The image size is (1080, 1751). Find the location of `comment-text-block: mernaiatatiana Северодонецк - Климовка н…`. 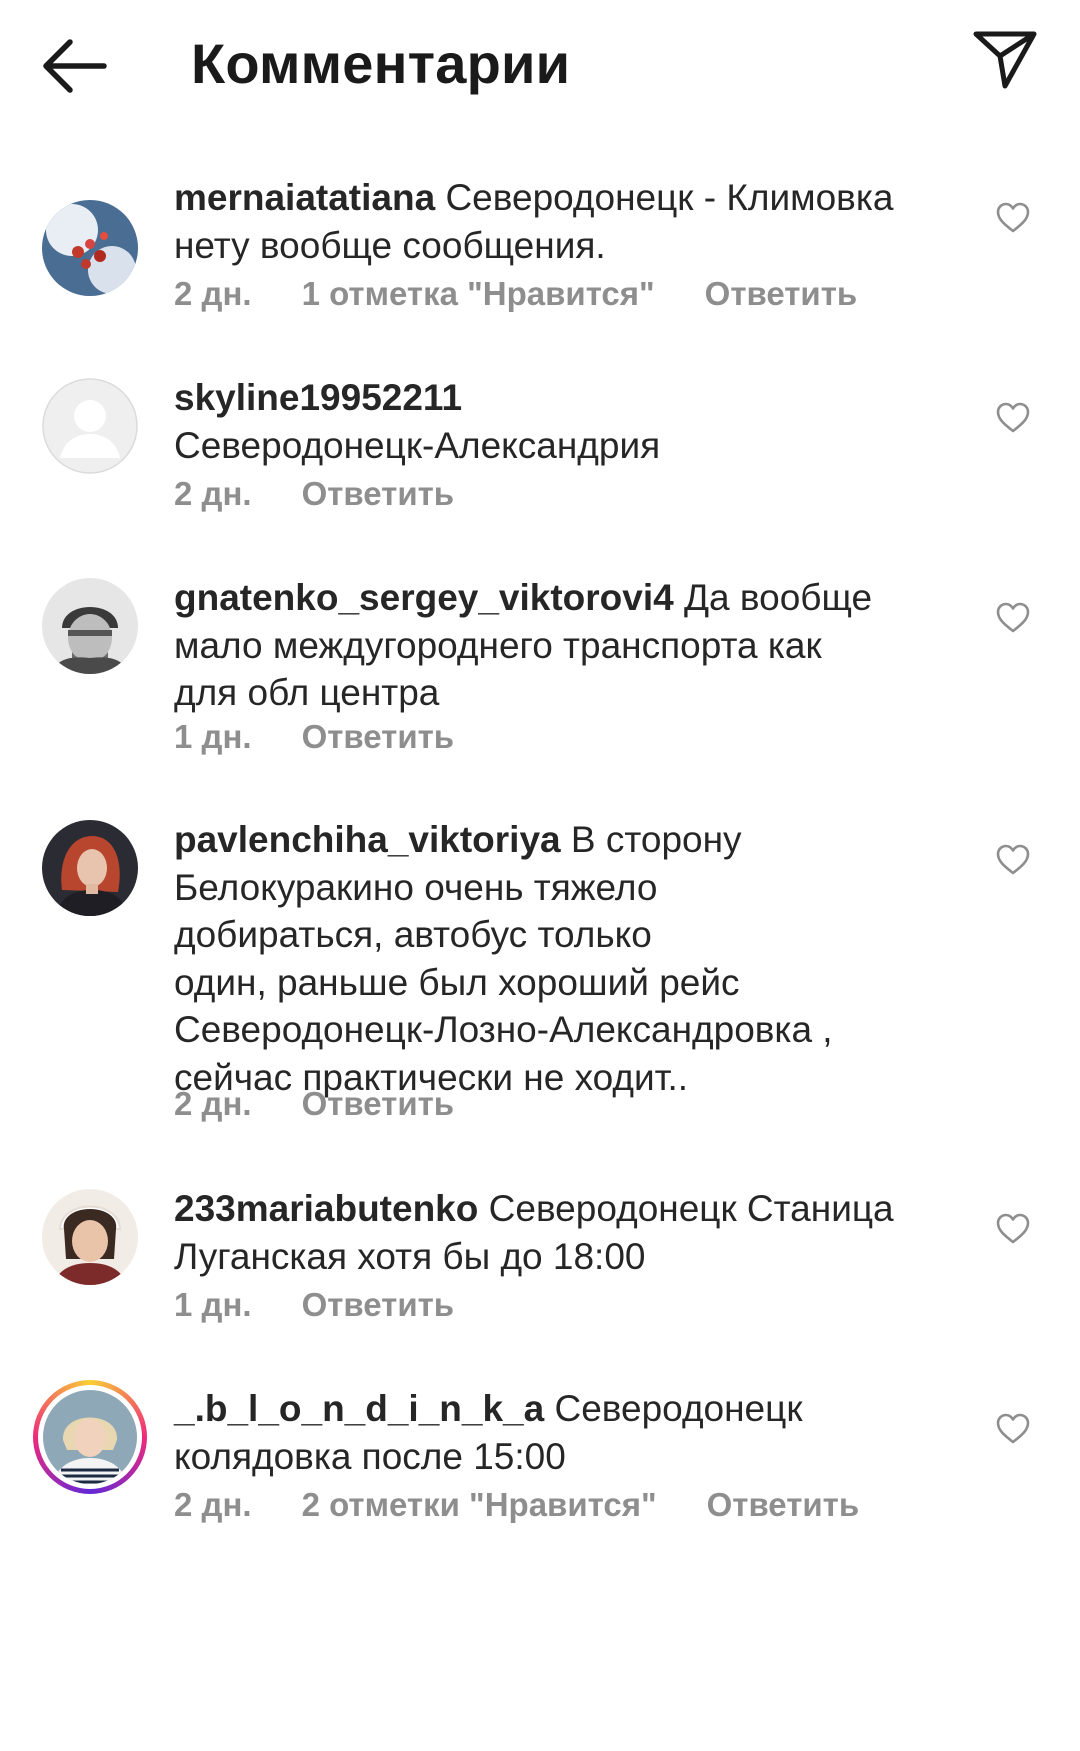

comment-text-block: mernaiatatiana Северодонецк - Климовка н… is located at coordinates (569, 221).